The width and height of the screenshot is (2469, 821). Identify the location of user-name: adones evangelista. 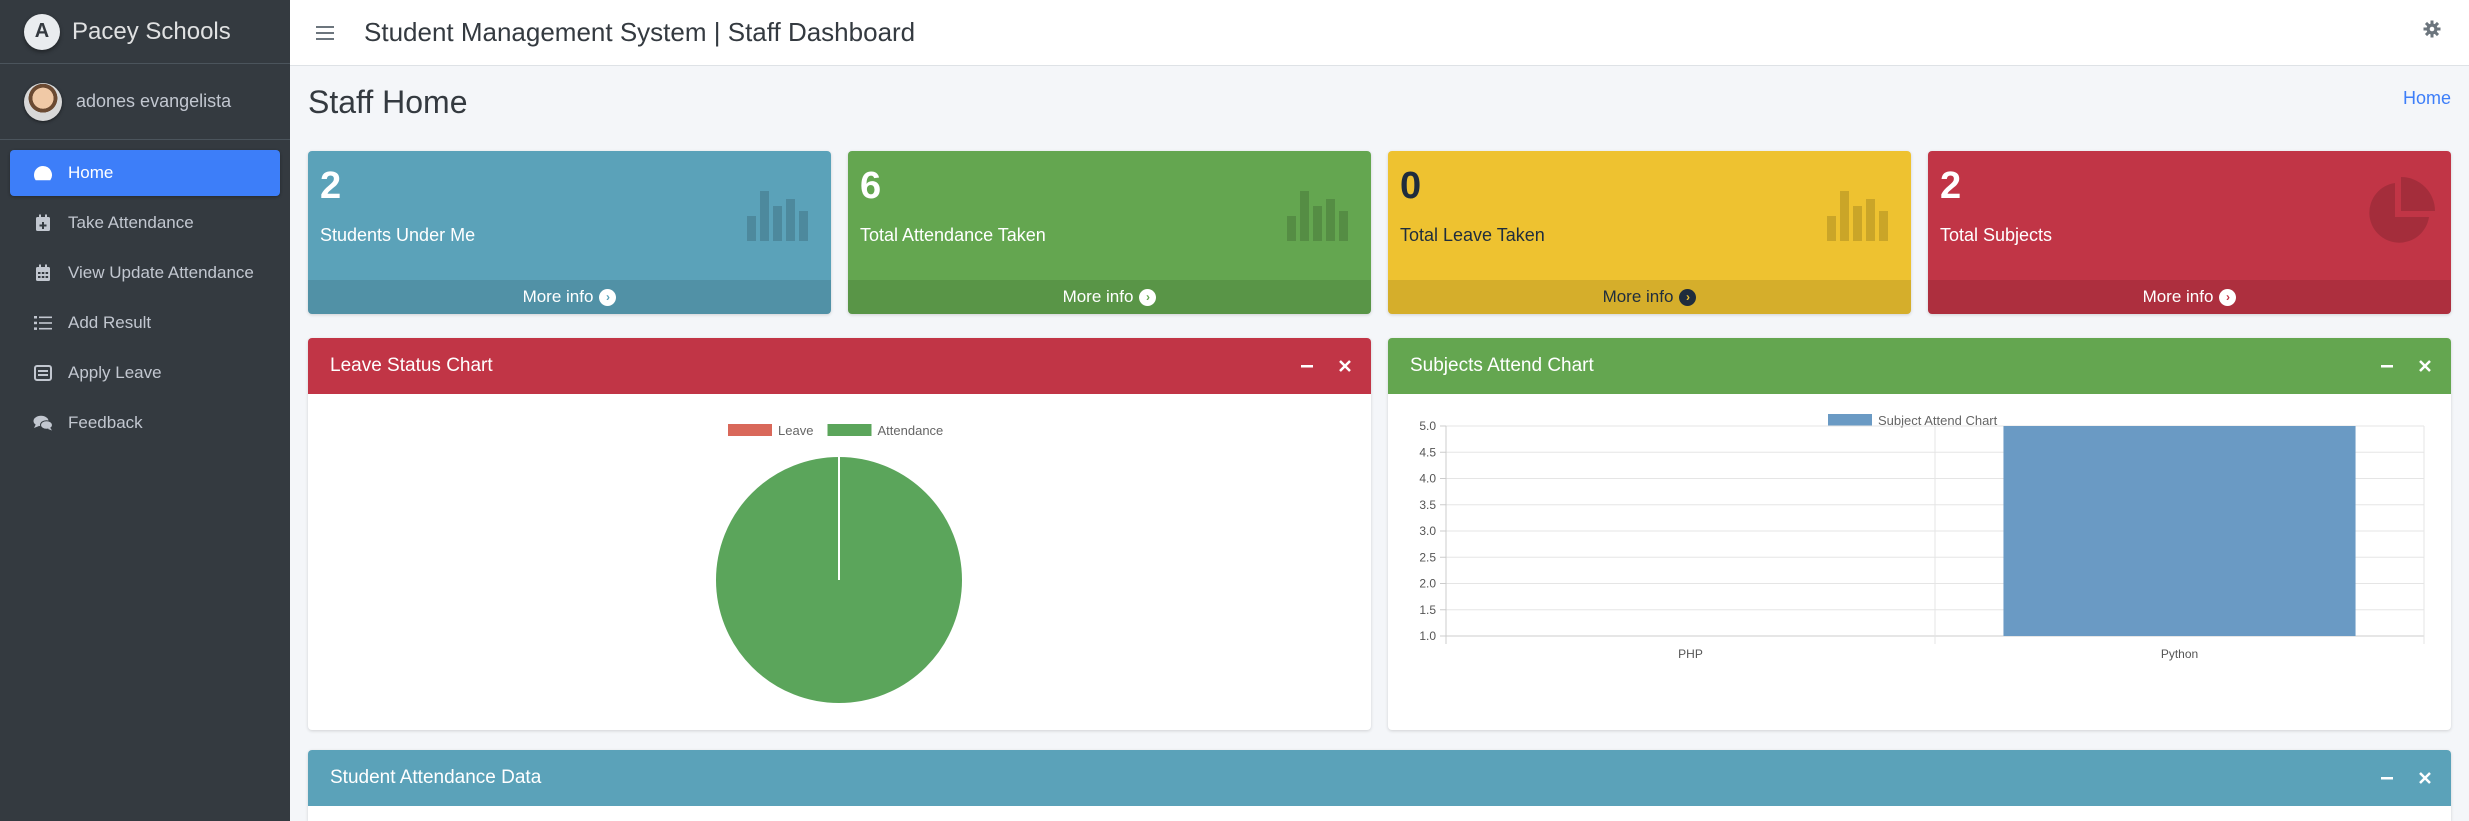
(154, 101).